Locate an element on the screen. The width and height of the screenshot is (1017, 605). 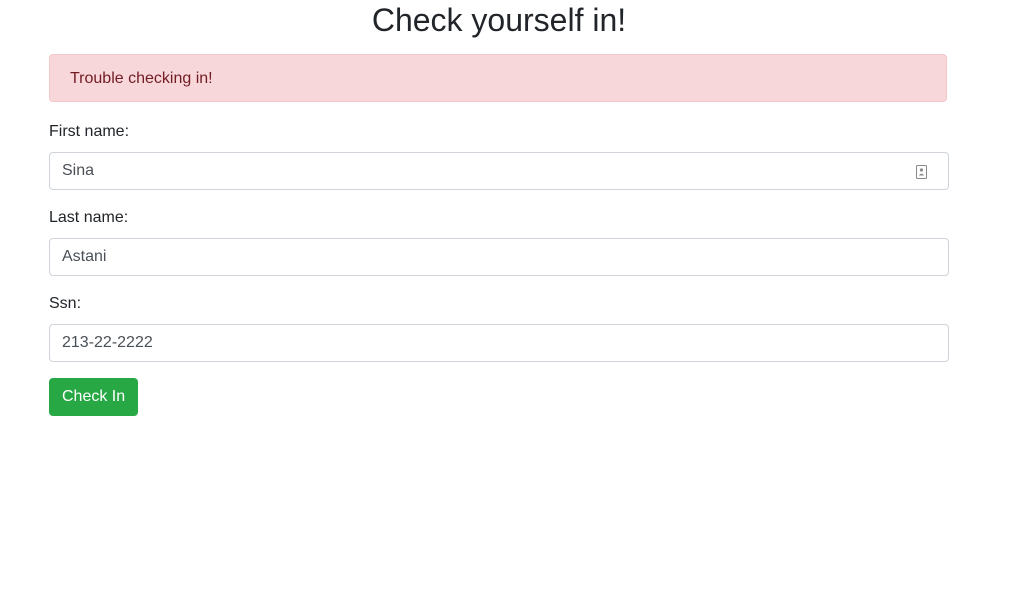
last-name-input is located at coordinates (499, 257).